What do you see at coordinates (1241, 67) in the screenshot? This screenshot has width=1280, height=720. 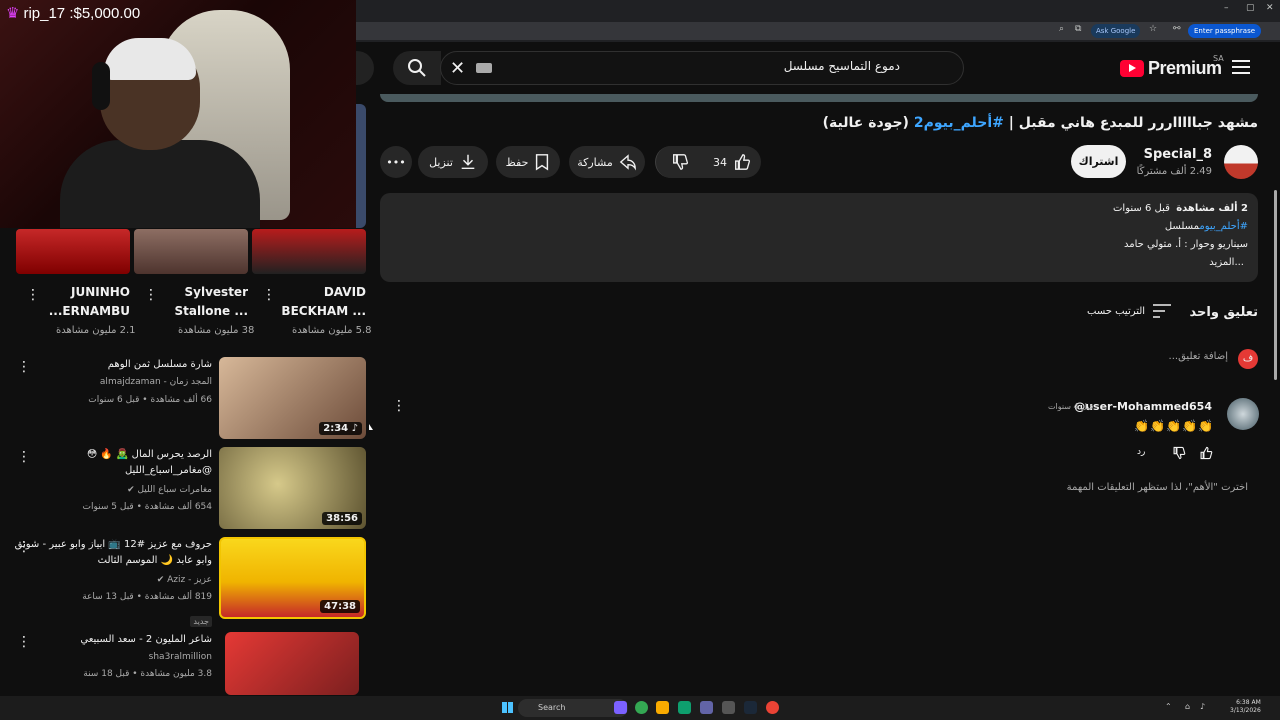 I see `hamburger-menu-icon` at bounding box center [1241, 67].